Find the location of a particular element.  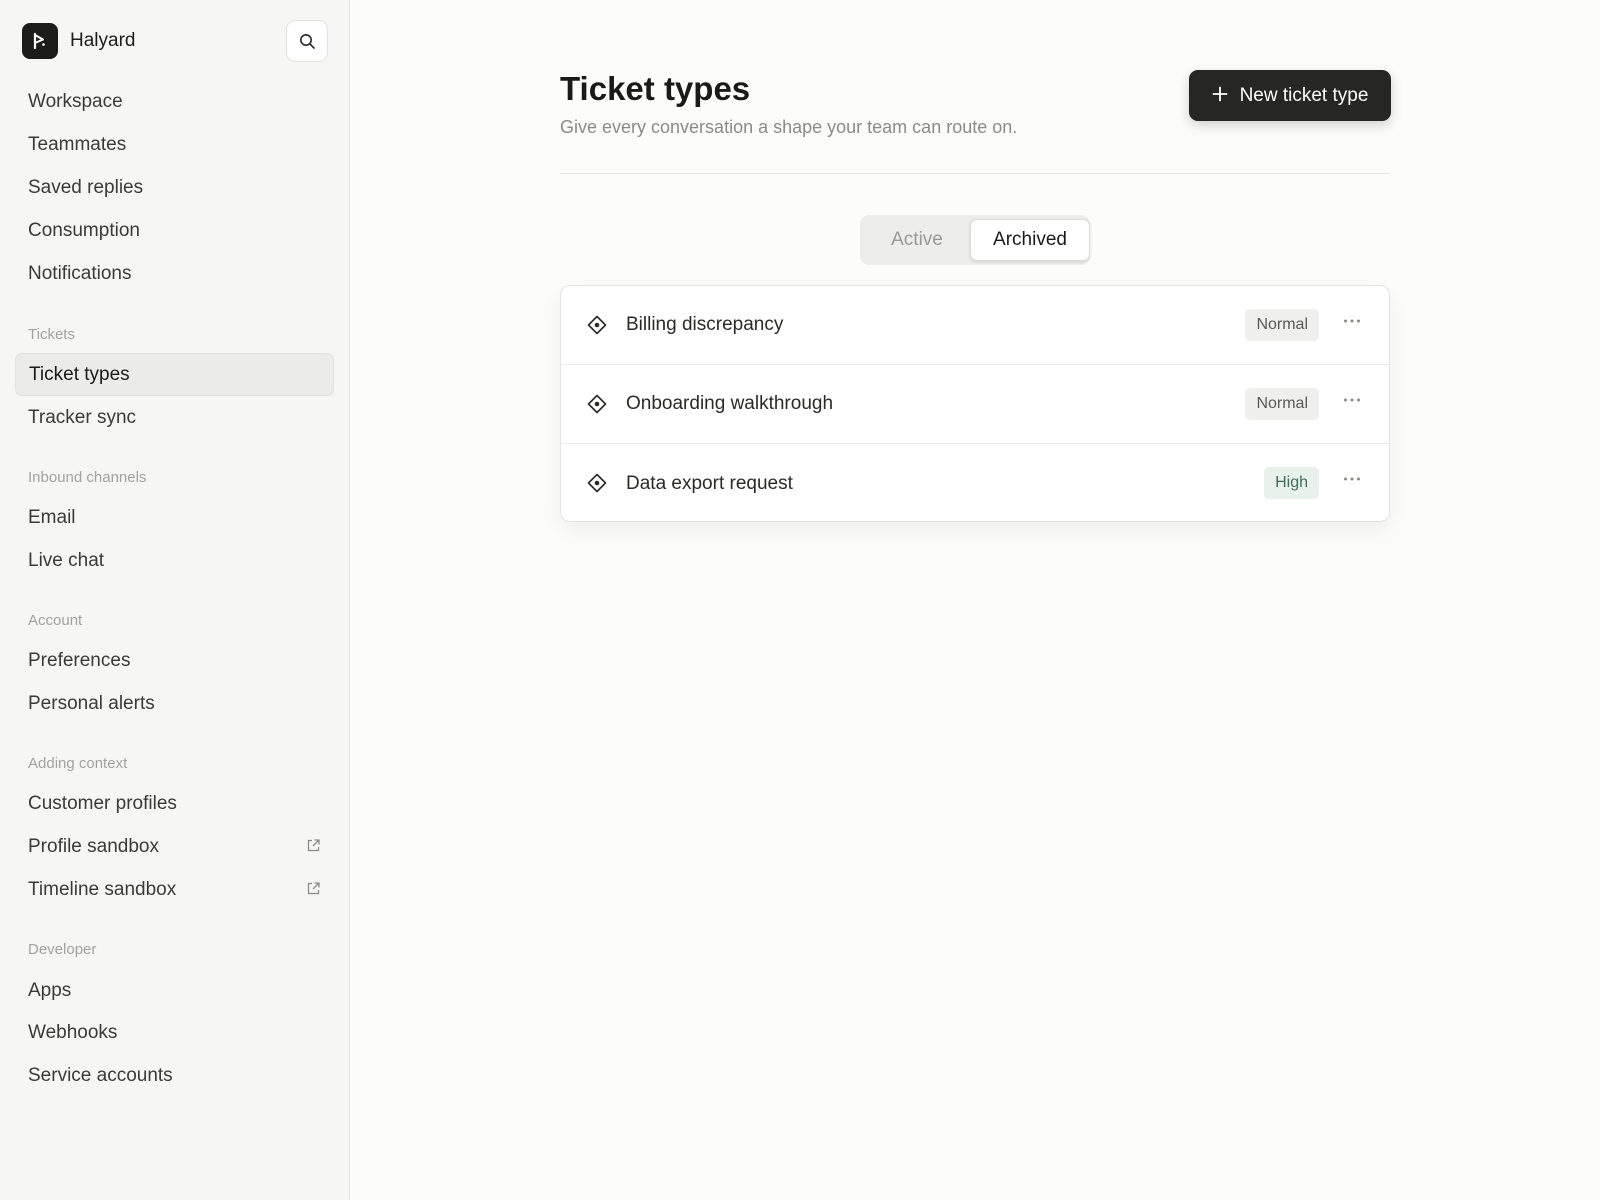

new-ticket-type-button: New ticket type is located at coordinates (1290, 95).